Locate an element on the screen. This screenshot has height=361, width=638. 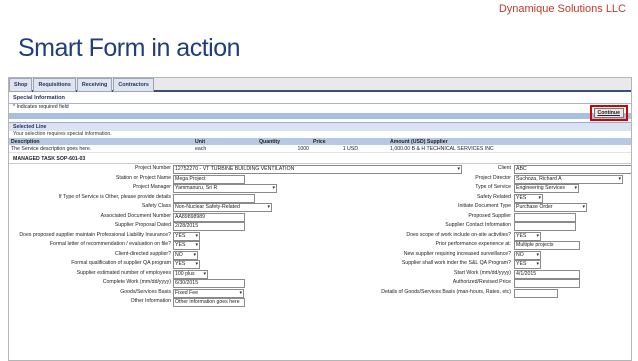
type-of-service-label: Type of Service is located at coordinates (493, 187).